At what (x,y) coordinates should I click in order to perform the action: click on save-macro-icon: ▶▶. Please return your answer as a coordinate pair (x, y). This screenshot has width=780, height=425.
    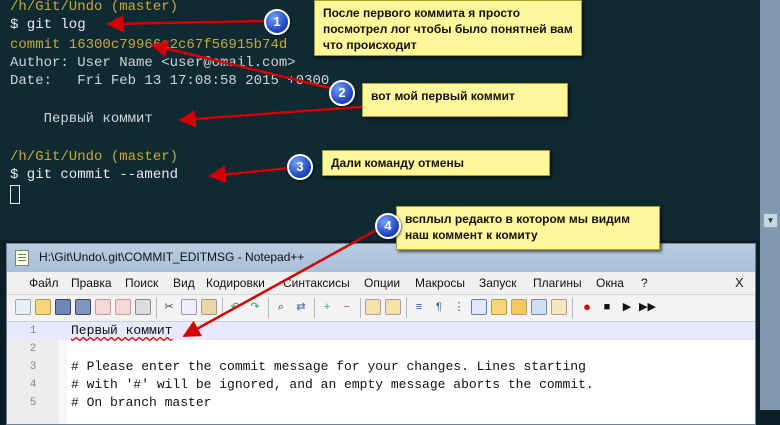
    Looking at the image, I should click on (647, 307).